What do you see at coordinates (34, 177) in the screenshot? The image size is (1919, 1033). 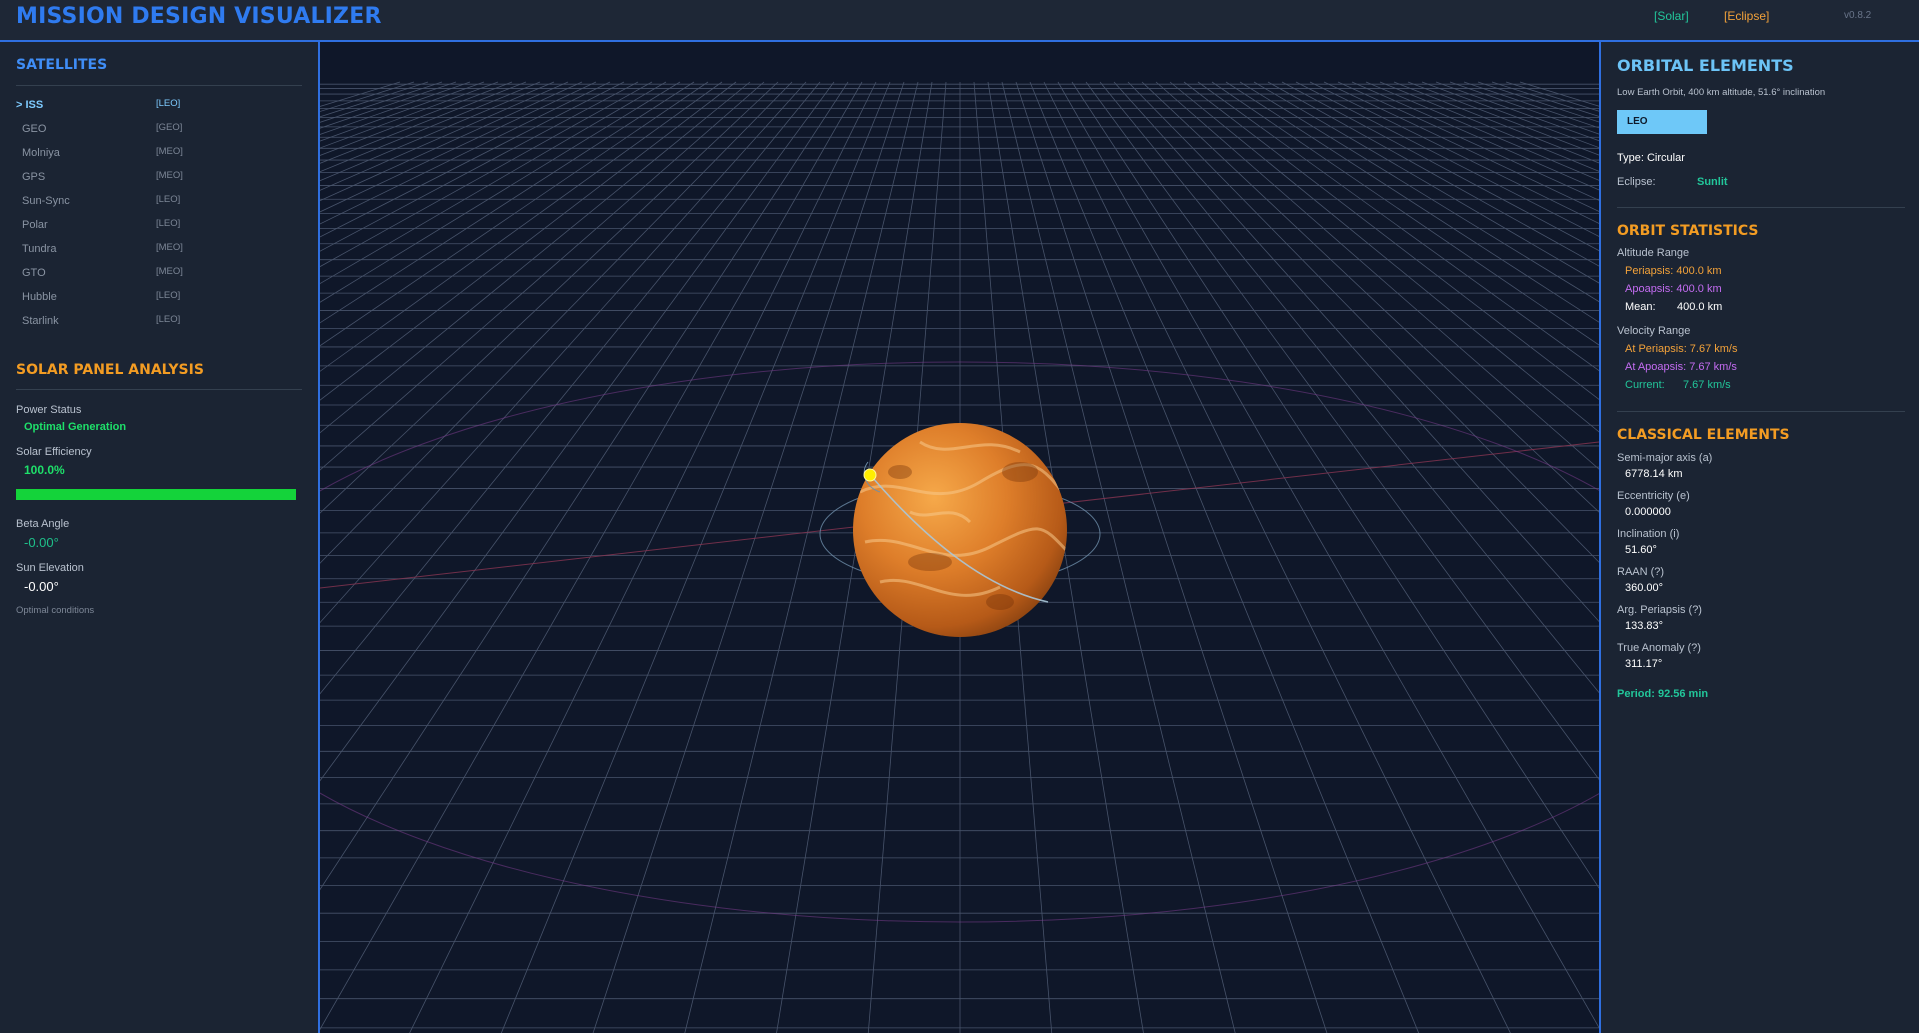 I see `satellite-name: GPS` at bounding box center [34, 177].